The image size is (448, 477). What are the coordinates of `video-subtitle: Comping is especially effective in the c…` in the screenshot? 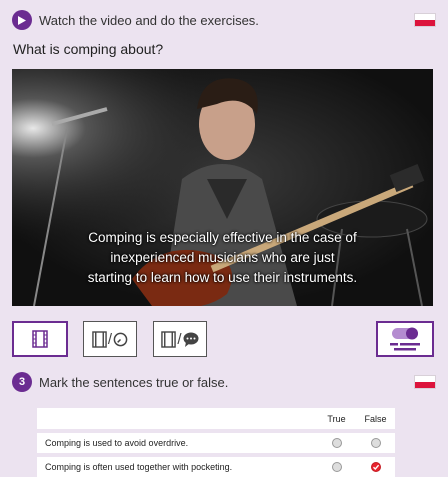 It's located at (222, 258).